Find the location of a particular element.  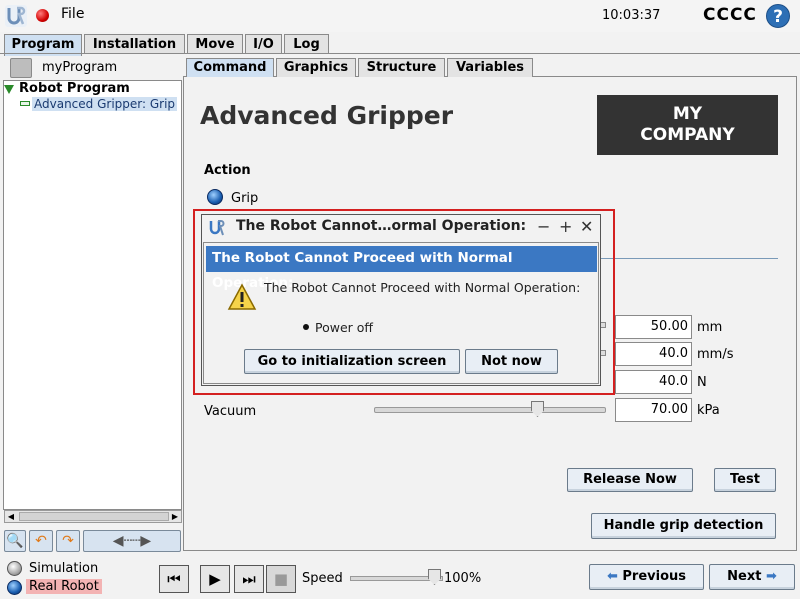

tab-command: Command is located at coordinates (230, 67).